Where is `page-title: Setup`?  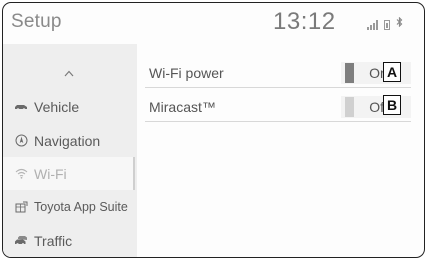 page-title: Setup is located at coordinates (36, 21).